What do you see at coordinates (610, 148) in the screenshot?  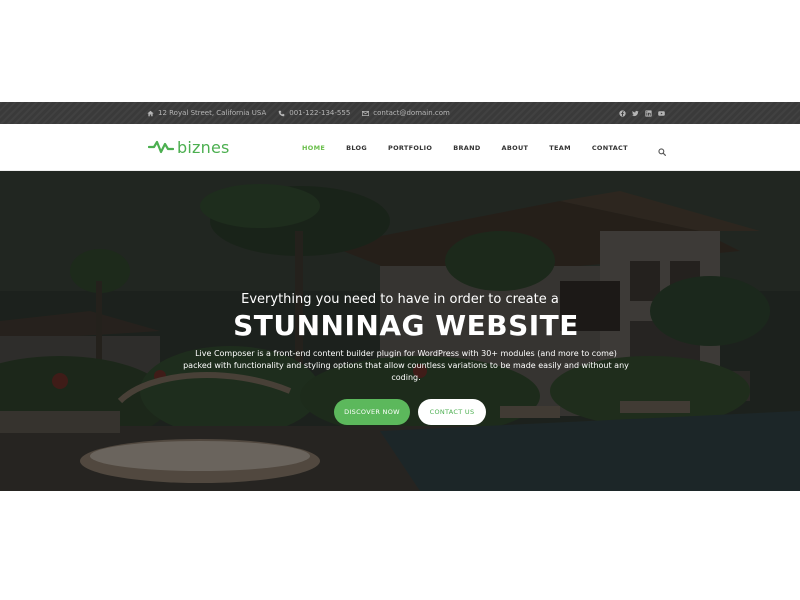 I see `menu-item-contact: CONTACT` at bounding box center [610, 148].